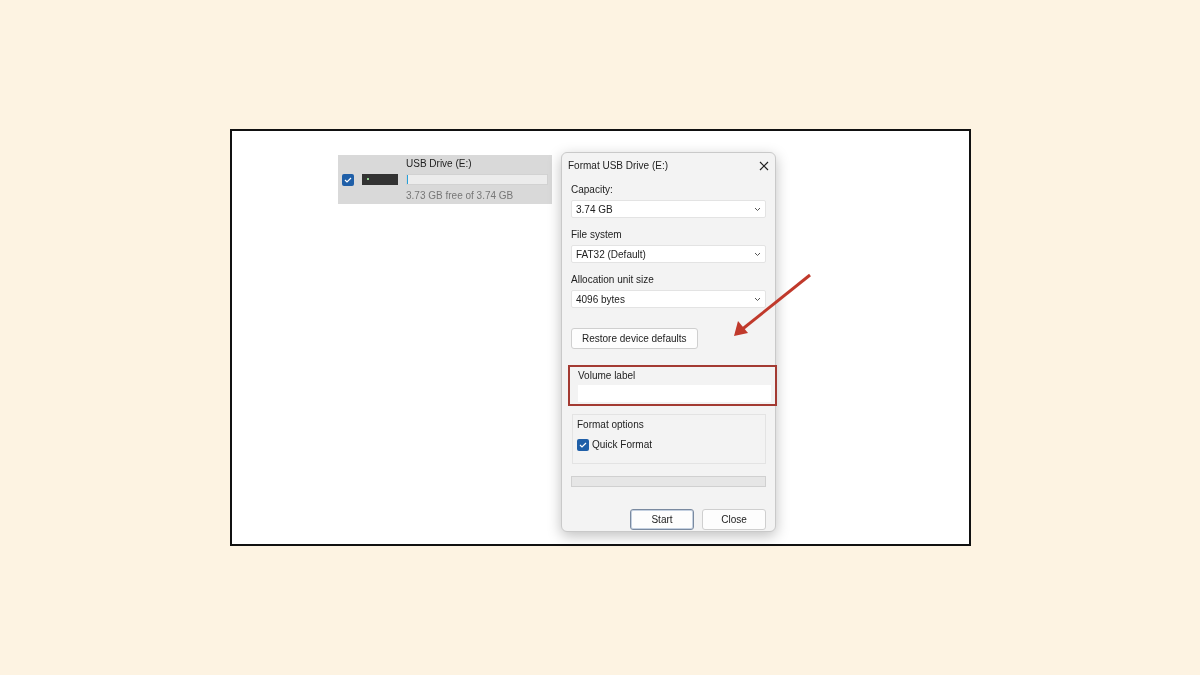  What do you see at coordinates (380, 179) in the screenshot?
I see `drive-icon` at bounding box center [380, 179].